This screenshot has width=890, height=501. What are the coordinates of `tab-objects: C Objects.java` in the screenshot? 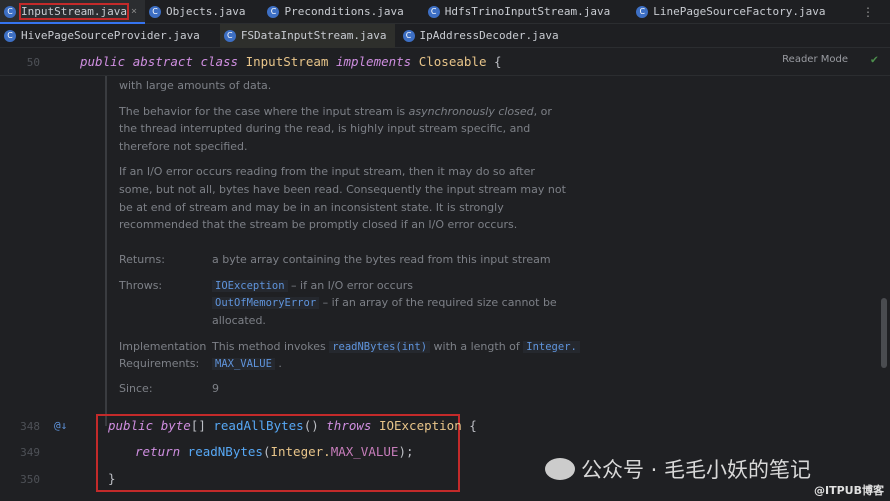 It's located at (199, 12).